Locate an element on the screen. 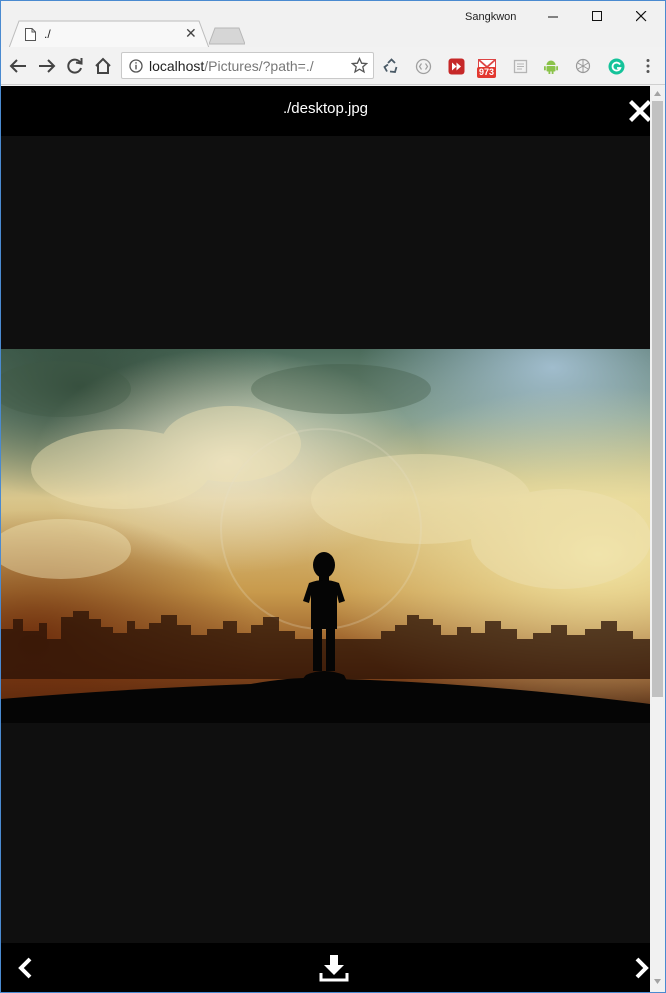 The height and width of the screenshot is (993, 666). reload-button is located at coordinates (75, 66).